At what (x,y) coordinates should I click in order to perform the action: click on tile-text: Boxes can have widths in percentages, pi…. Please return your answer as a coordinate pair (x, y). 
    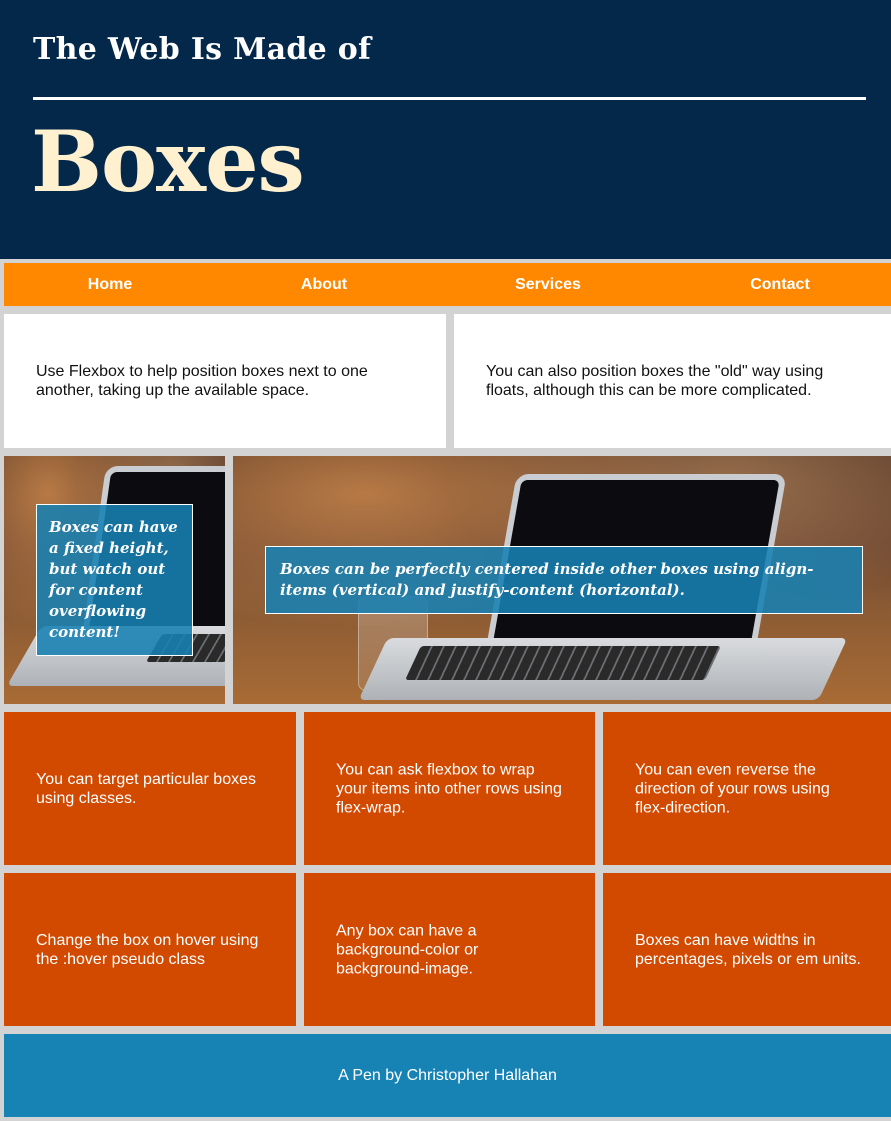
    Looking at the image, I should click on (748, 949).